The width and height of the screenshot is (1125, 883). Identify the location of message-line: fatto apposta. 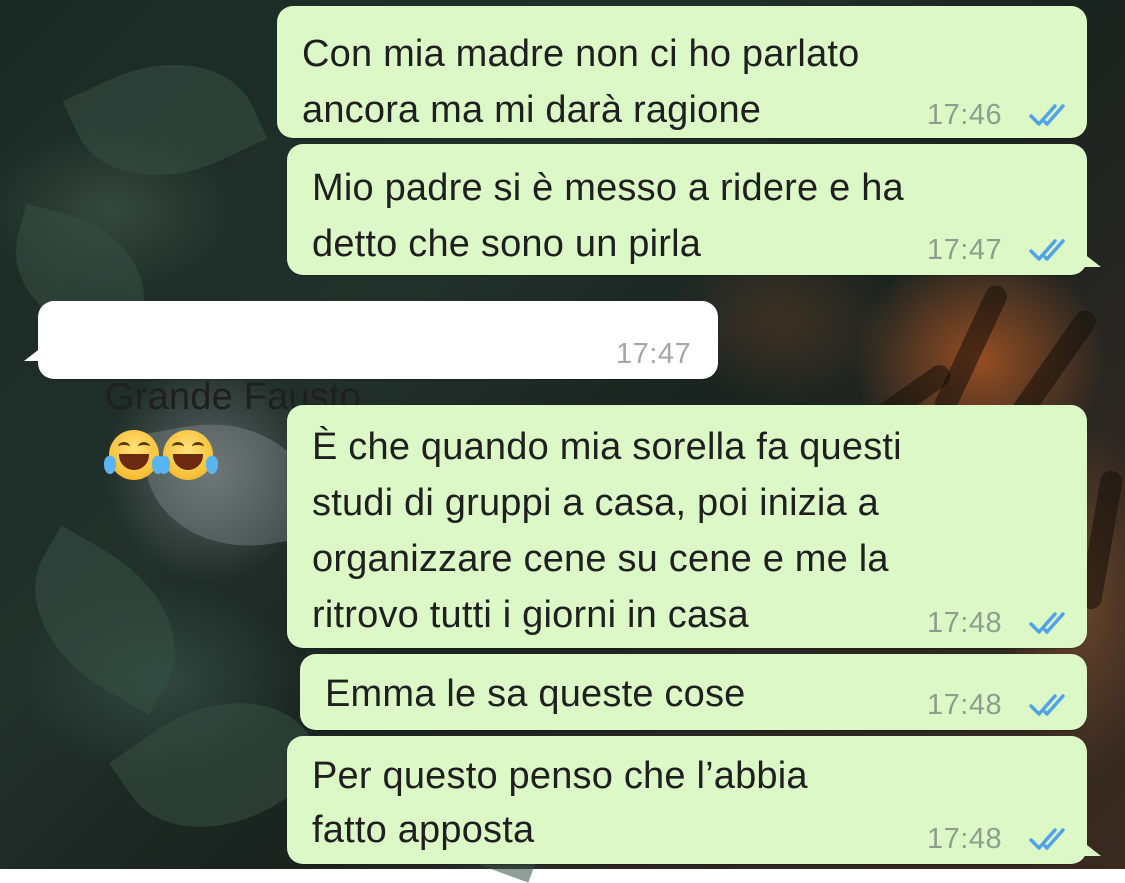
(423, 830).